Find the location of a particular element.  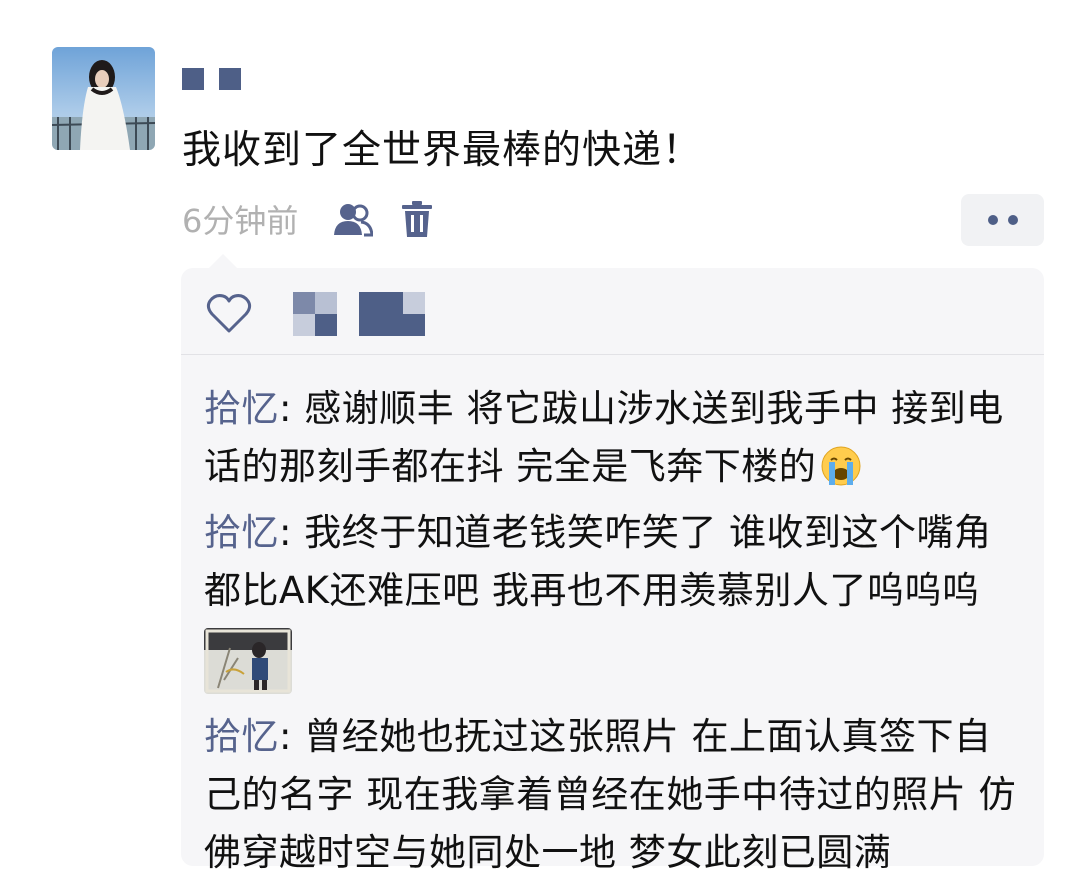

more-button is located at coordinates (1002, 220).